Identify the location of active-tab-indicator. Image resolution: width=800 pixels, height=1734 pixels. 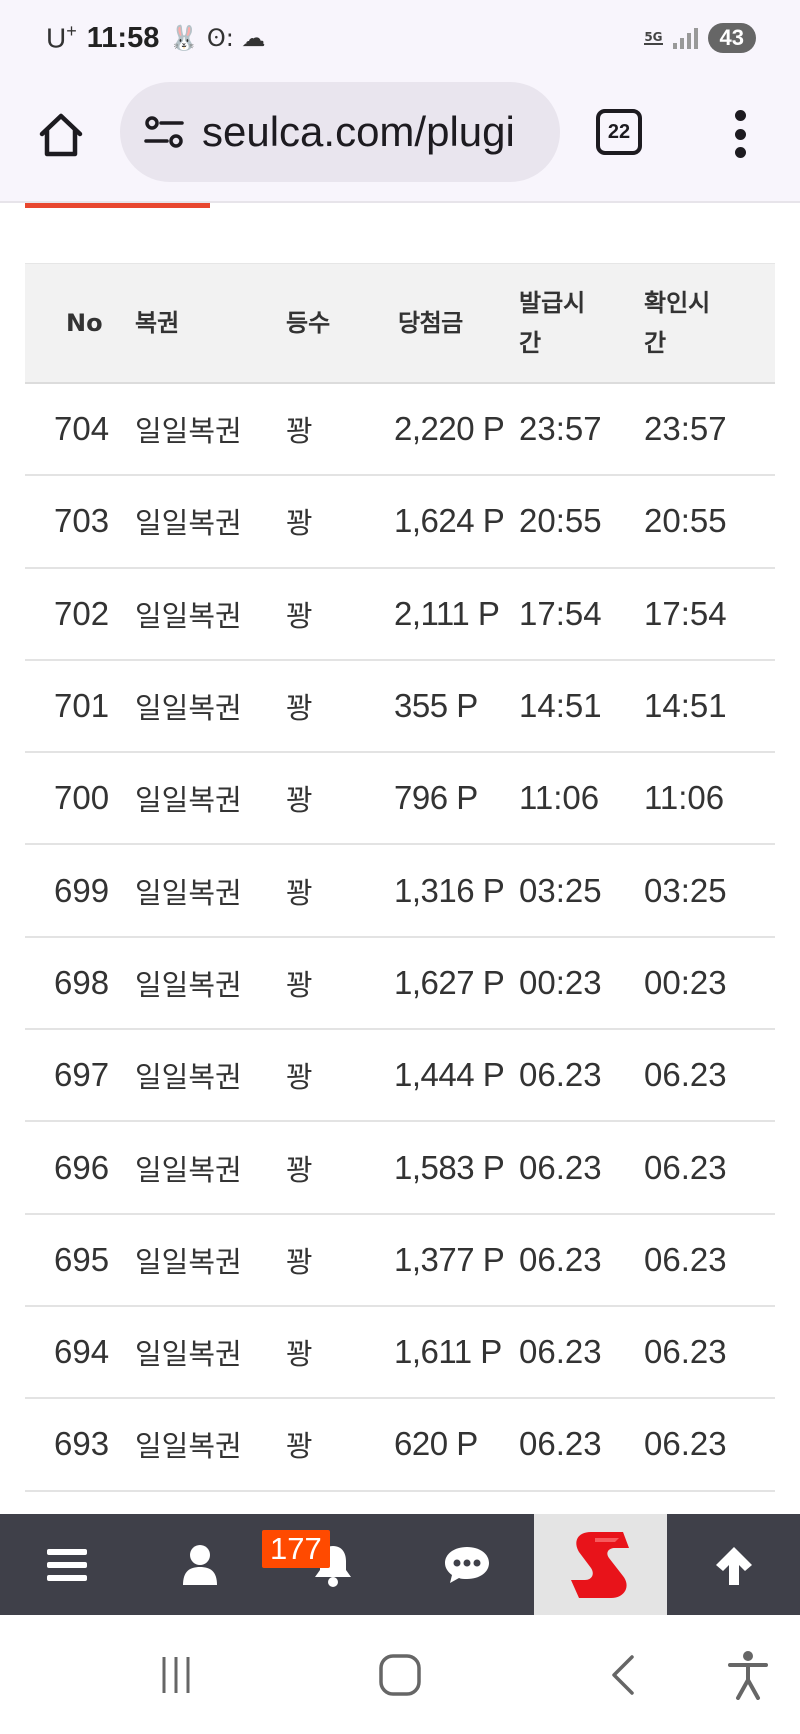
(117, 205).